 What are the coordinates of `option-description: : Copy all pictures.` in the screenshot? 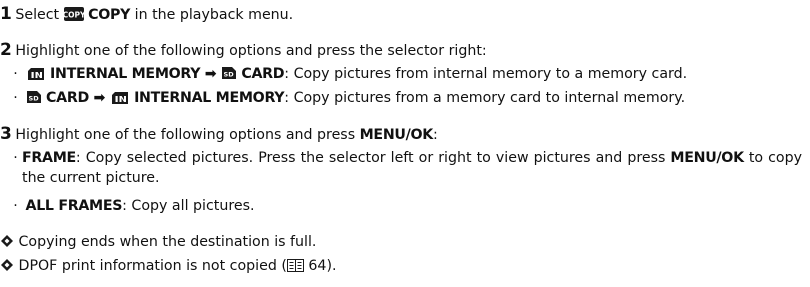 It's located at (188, 206).